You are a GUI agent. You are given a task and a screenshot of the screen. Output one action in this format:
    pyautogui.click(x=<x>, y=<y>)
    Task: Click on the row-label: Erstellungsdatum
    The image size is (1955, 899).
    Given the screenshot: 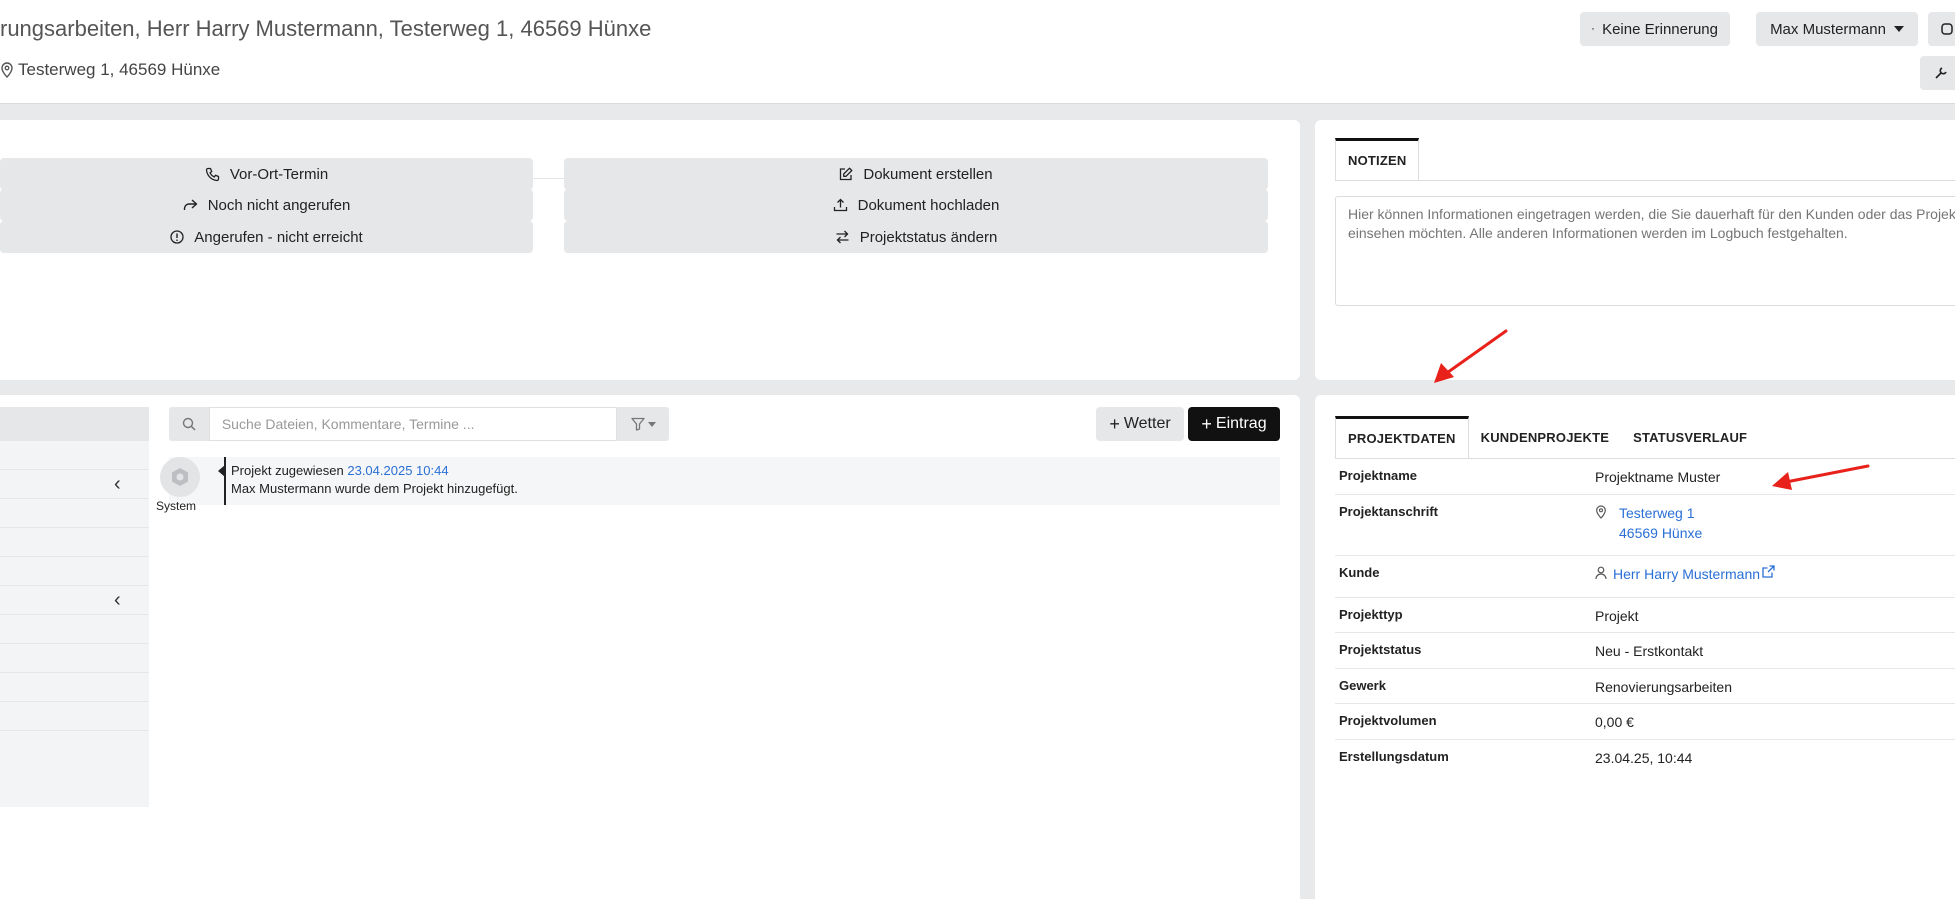 What is the action you would take?
    pyautogui.click(x=1394, y=756)
    